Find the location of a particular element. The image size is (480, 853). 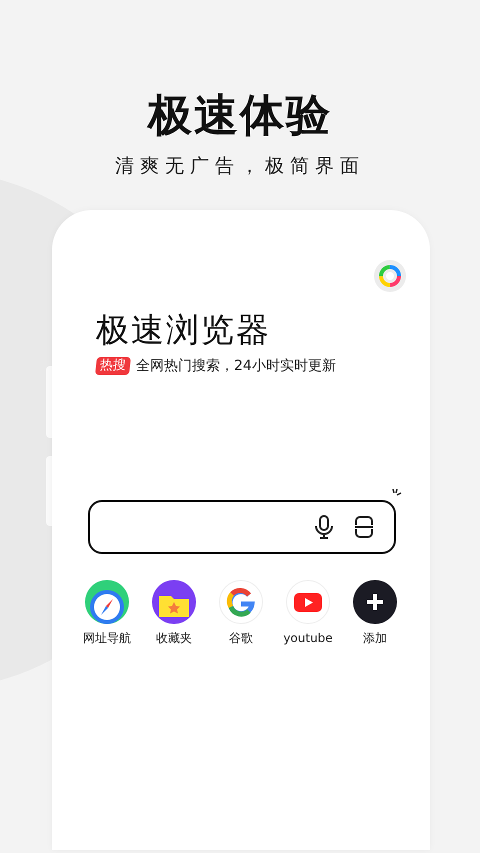

shortcut-item: 谷歌 is located at coordinates (241, 613).